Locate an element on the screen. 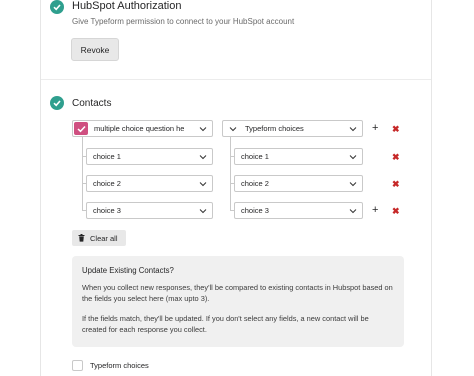  typeform-choices-checkbox is located at coordinates (77, 365).